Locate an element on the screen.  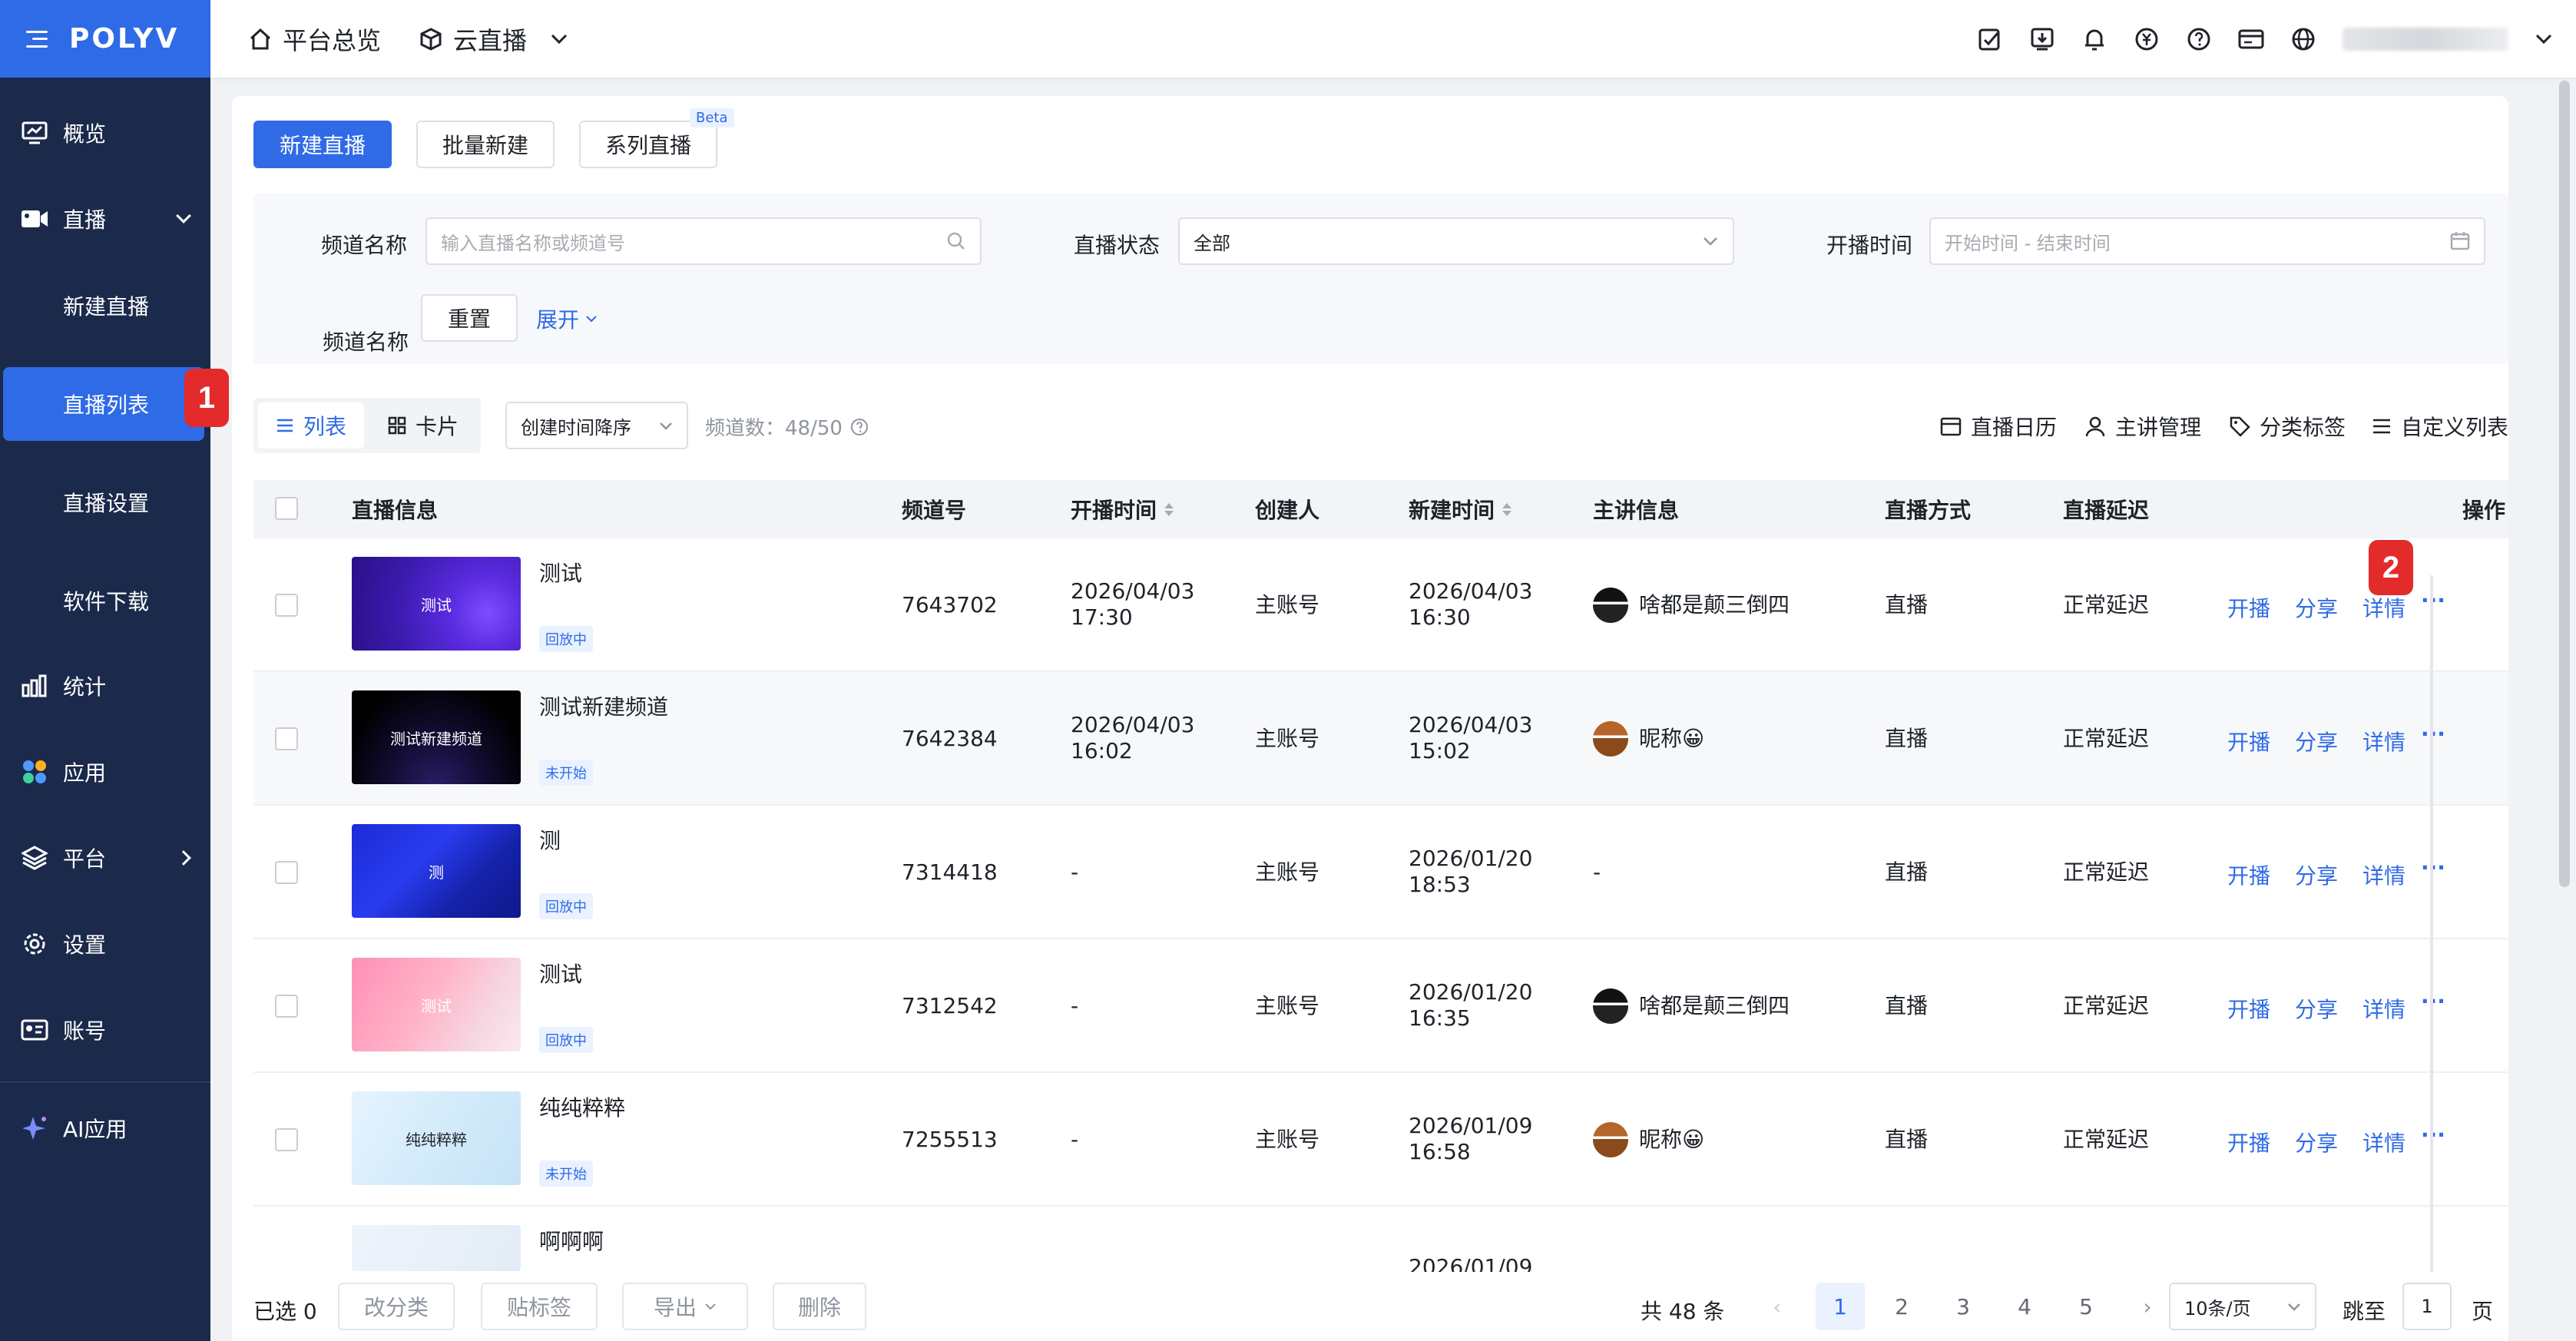
channel-title: 纯纯粹粹 is located at coordinates (582, 1106).